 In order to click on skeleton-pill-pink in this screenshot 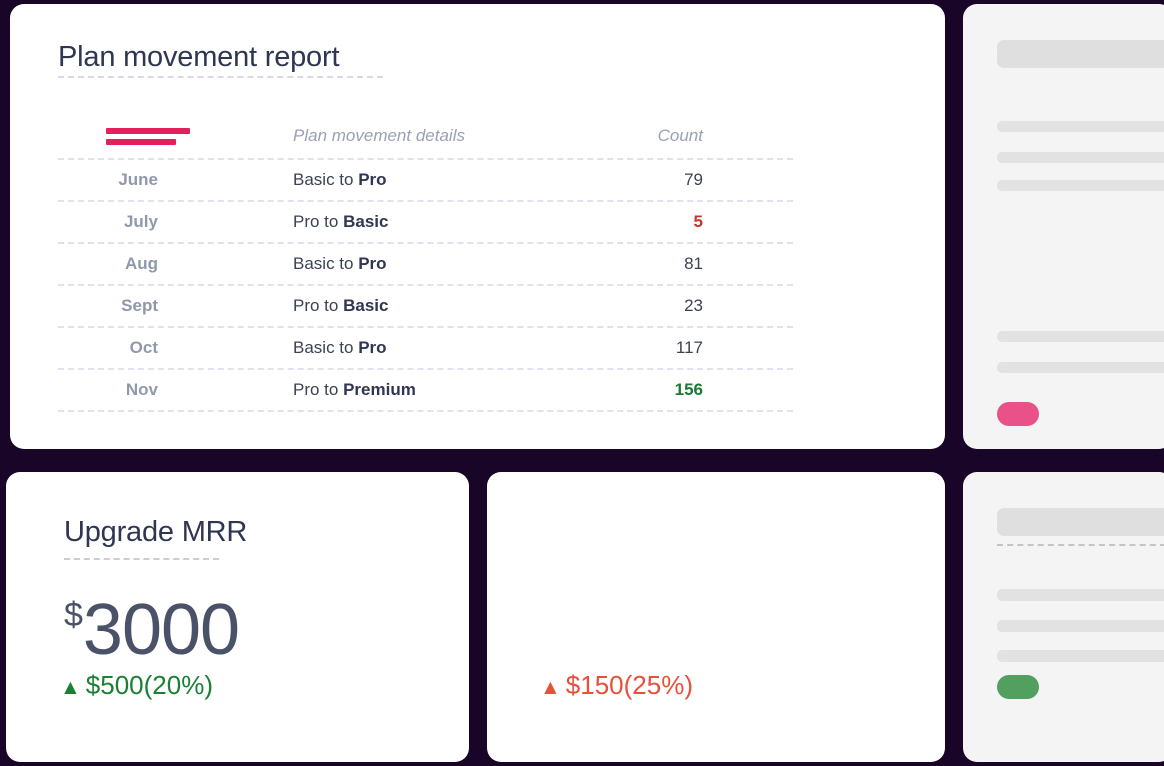, I will do `click(1018, 414)`.